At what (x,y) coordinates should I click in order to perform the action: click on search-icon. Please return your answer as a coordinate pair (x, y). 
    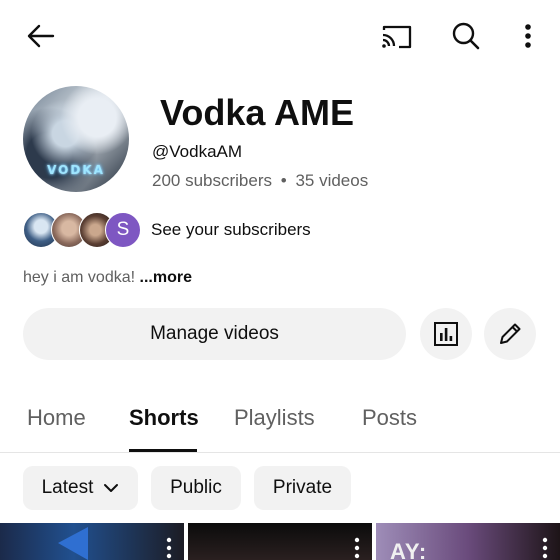
    Looking at the image, I should click on (466, 36).